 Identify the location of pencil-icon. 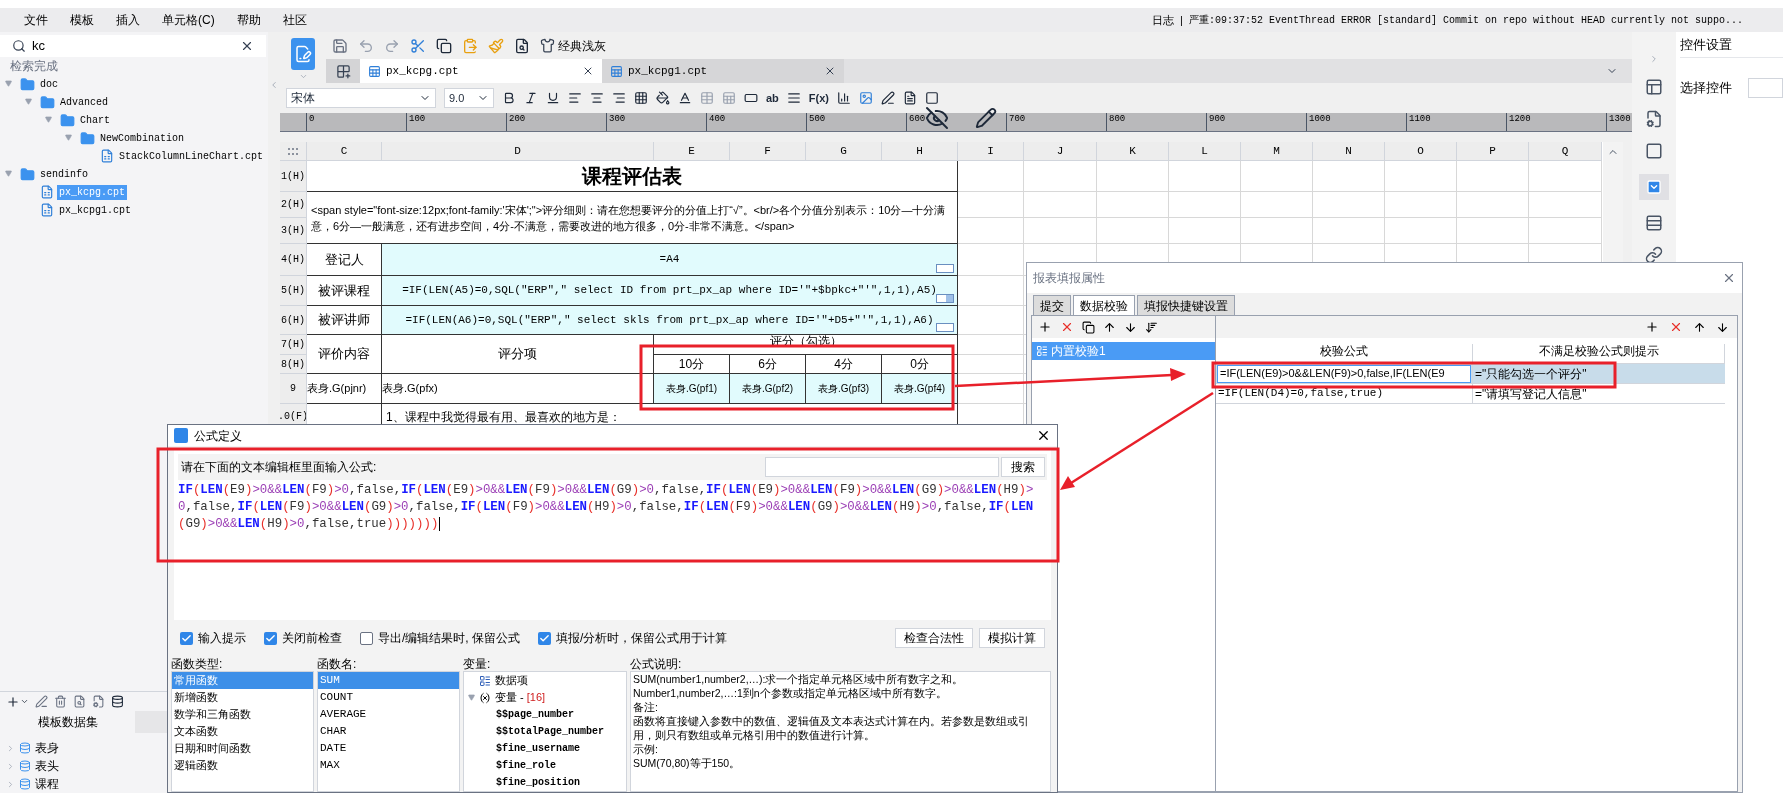
(986, 118).